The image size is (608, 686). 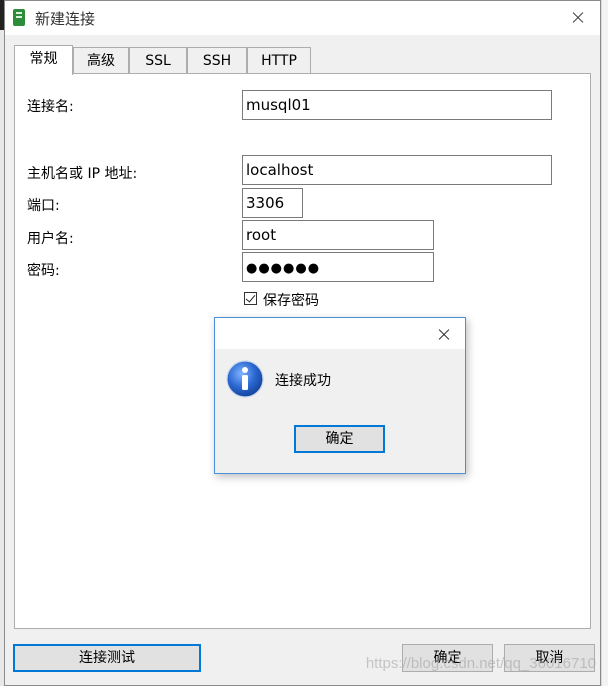 I want to click on tab-ssh: SSH, so click(x=217, y=60).